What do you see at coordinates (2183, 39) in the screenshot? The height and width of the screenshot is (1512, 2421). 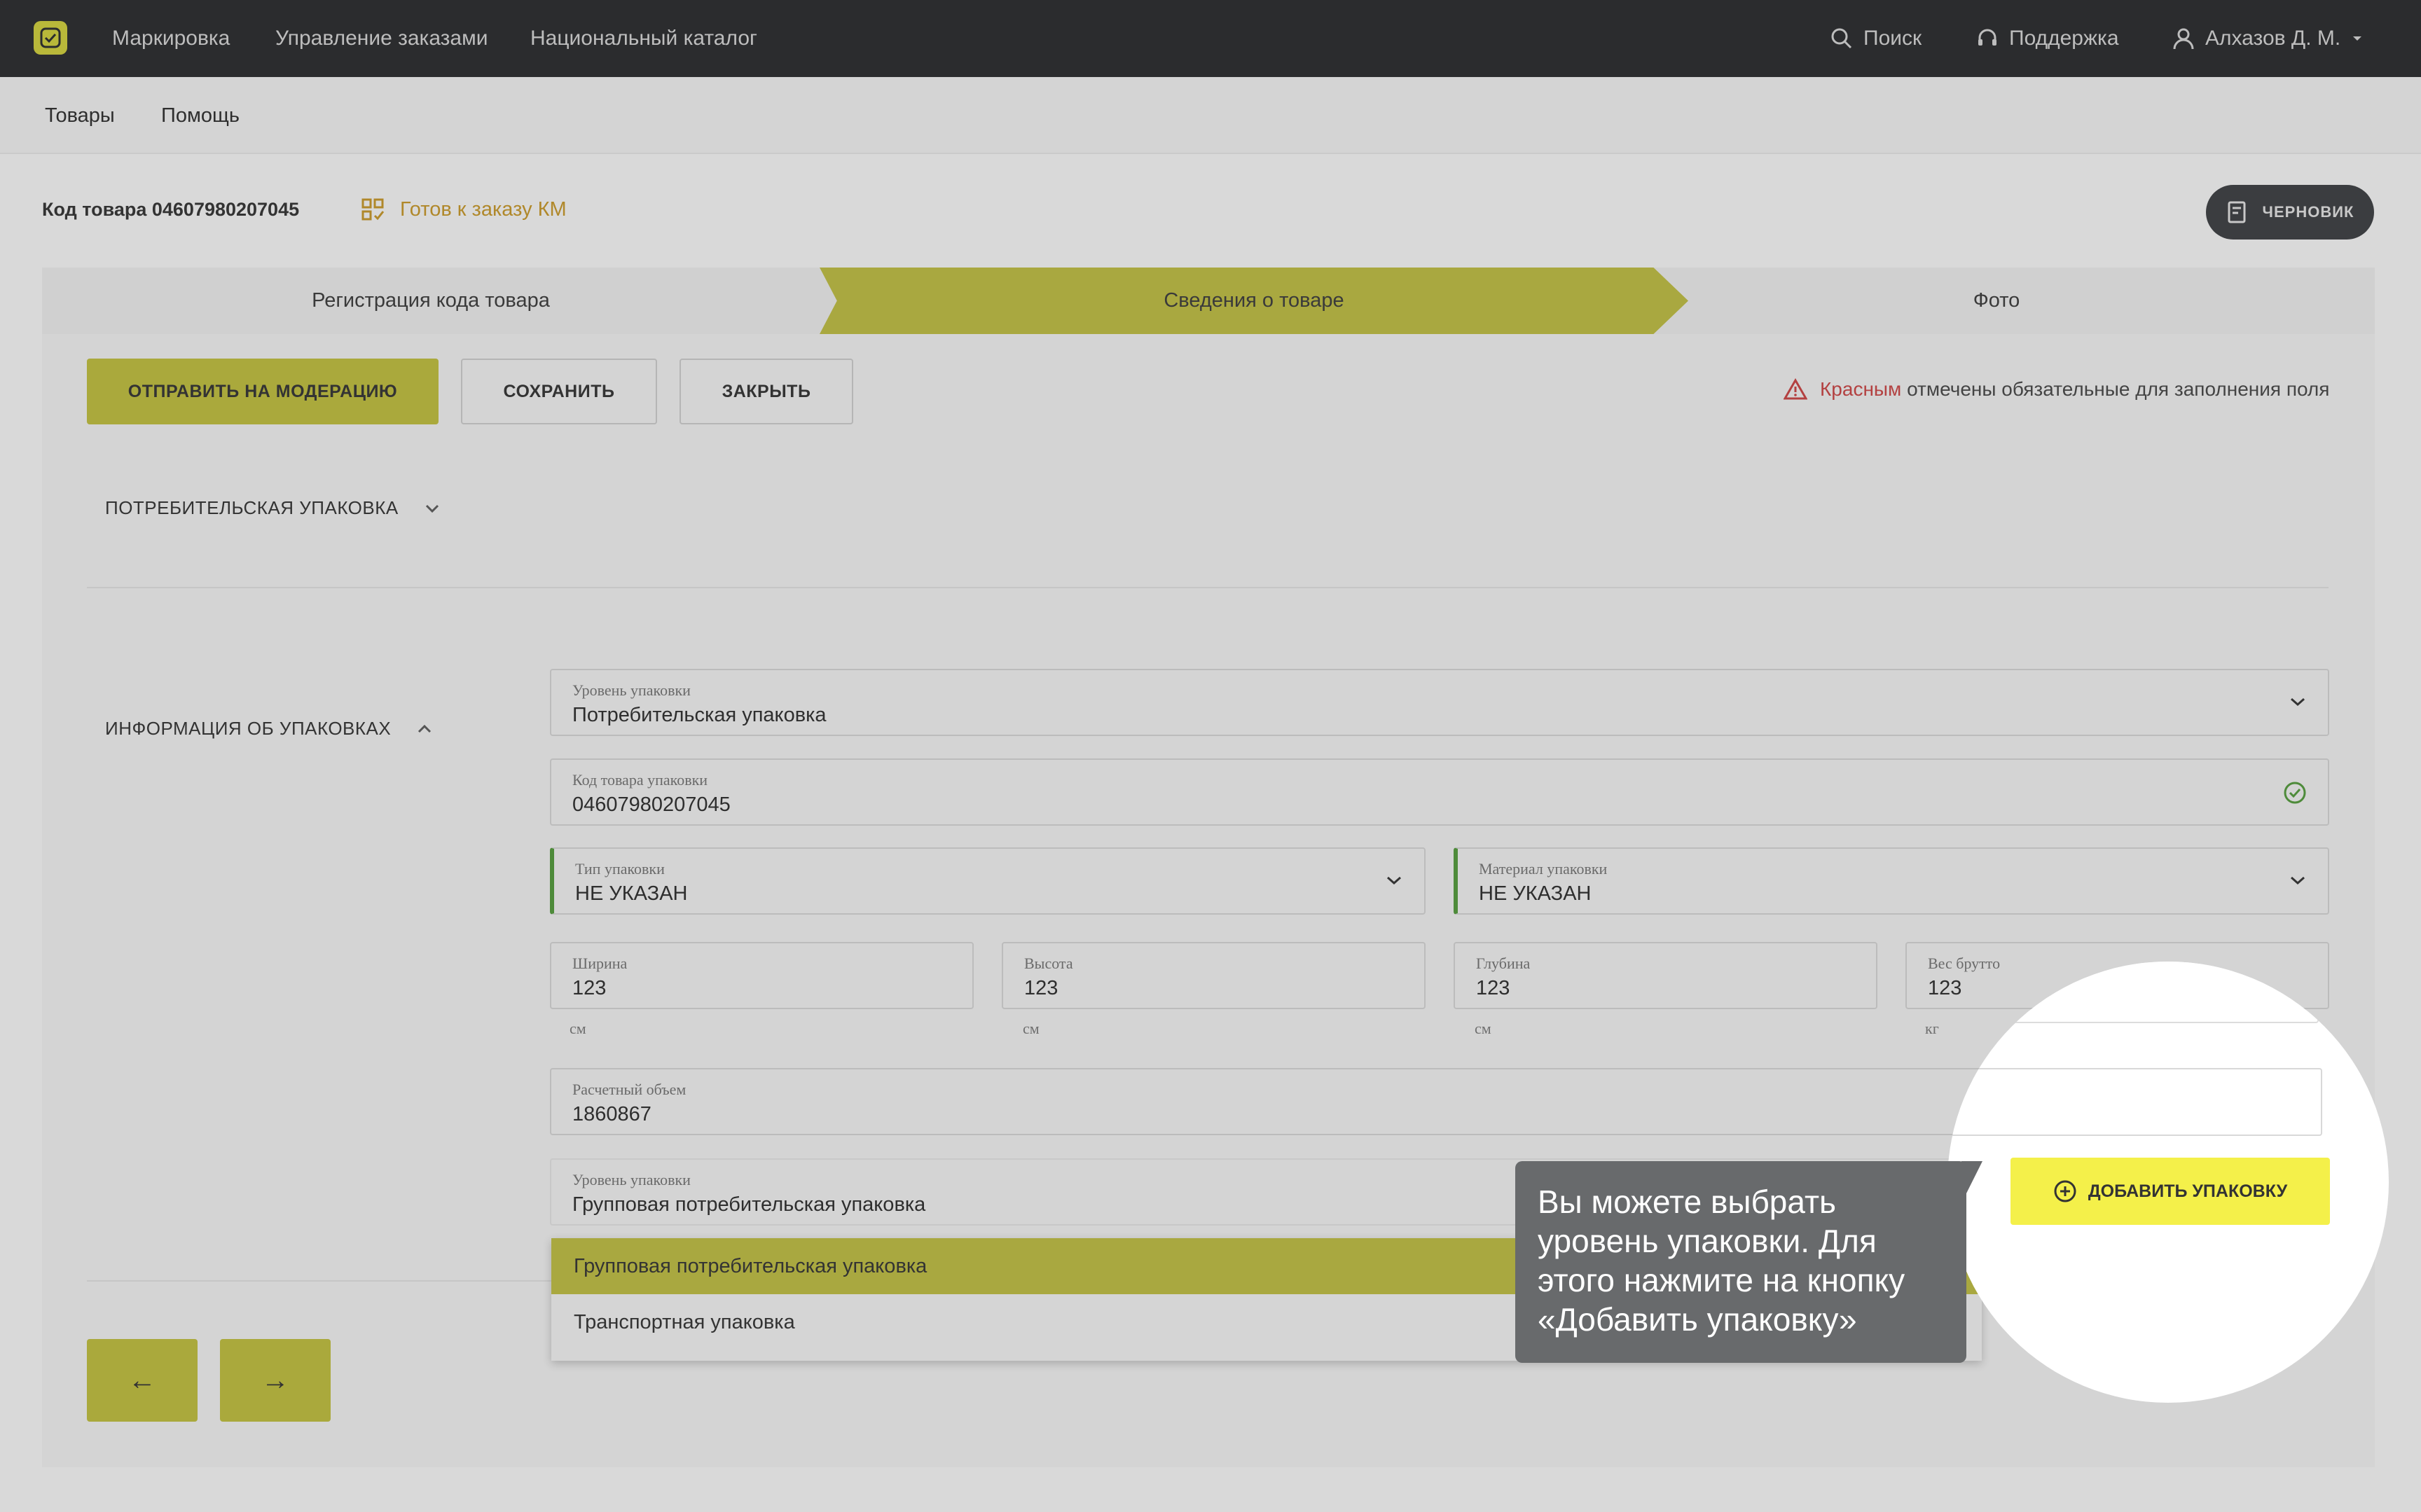 I see `user-icon` at bounding box center [2183, 39].